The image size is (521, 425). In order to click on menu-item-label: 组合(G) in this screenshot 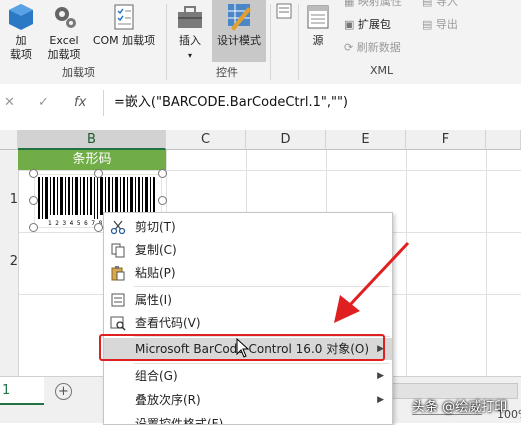, I will do `click(156, 376)`.